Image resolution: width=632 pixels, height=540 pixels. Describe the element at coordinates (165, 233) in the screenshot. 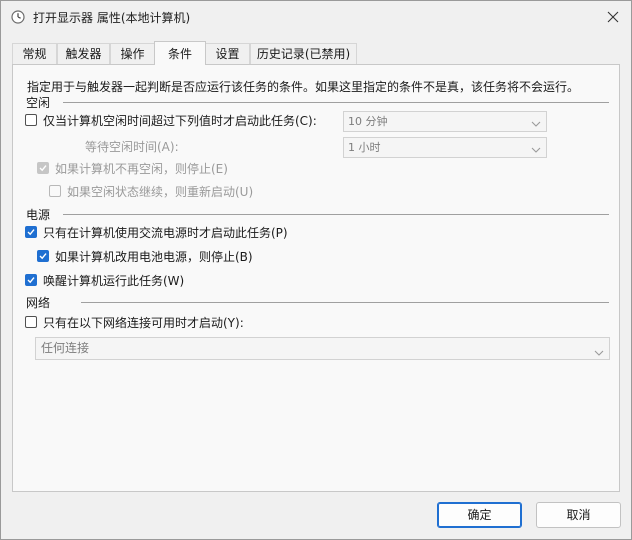

I see `start-only-on-ac-label: 只有在计算机使用交流电源时才启动此任务(P)` at that location.